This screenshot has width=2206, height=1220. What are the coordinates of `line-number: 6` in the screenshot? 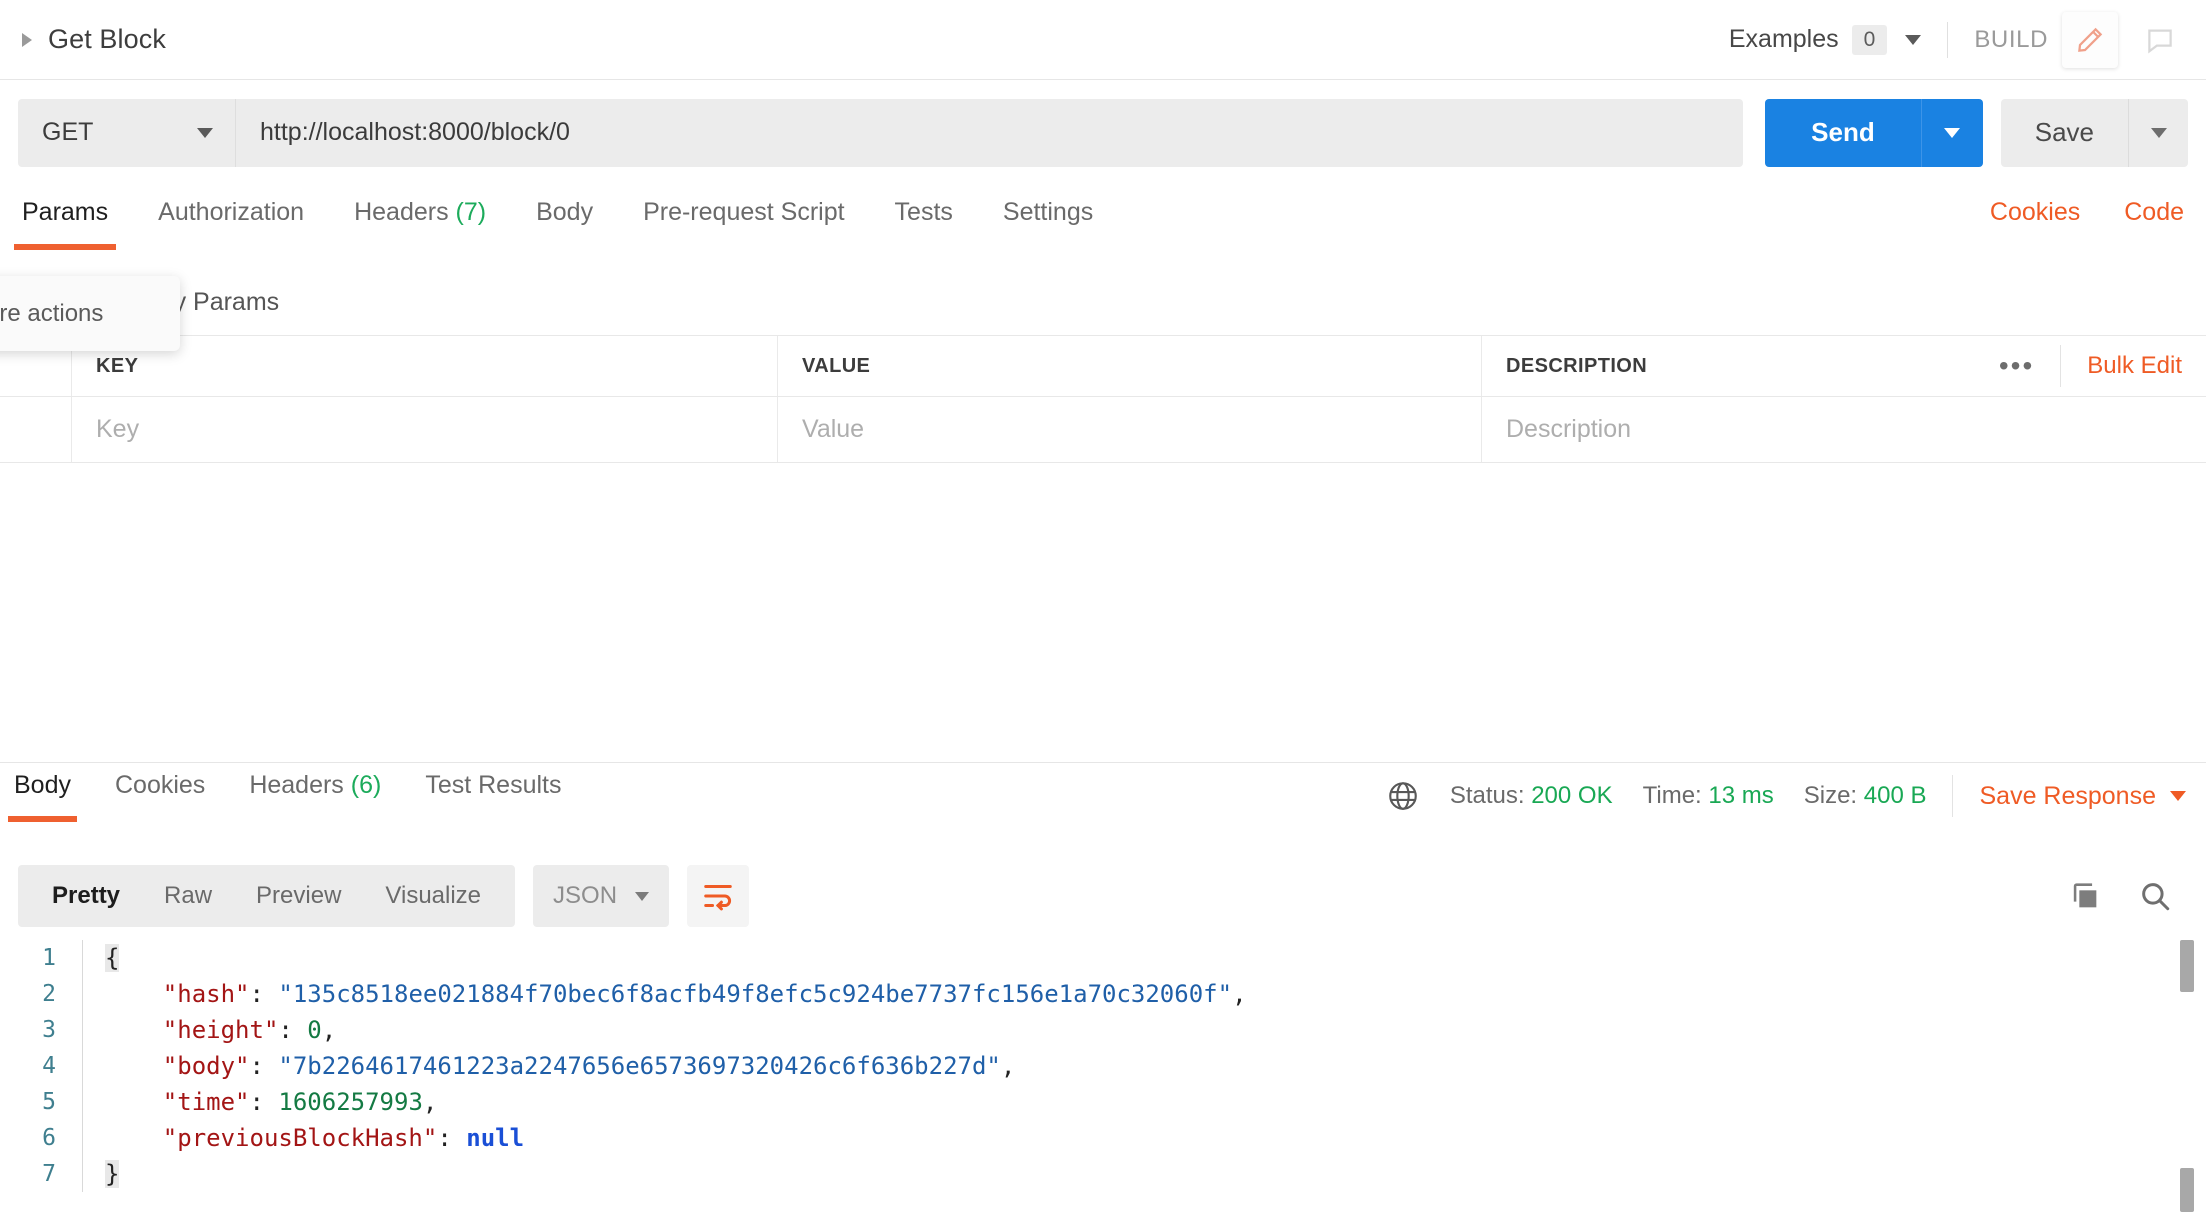 It's located at (49, 1138).